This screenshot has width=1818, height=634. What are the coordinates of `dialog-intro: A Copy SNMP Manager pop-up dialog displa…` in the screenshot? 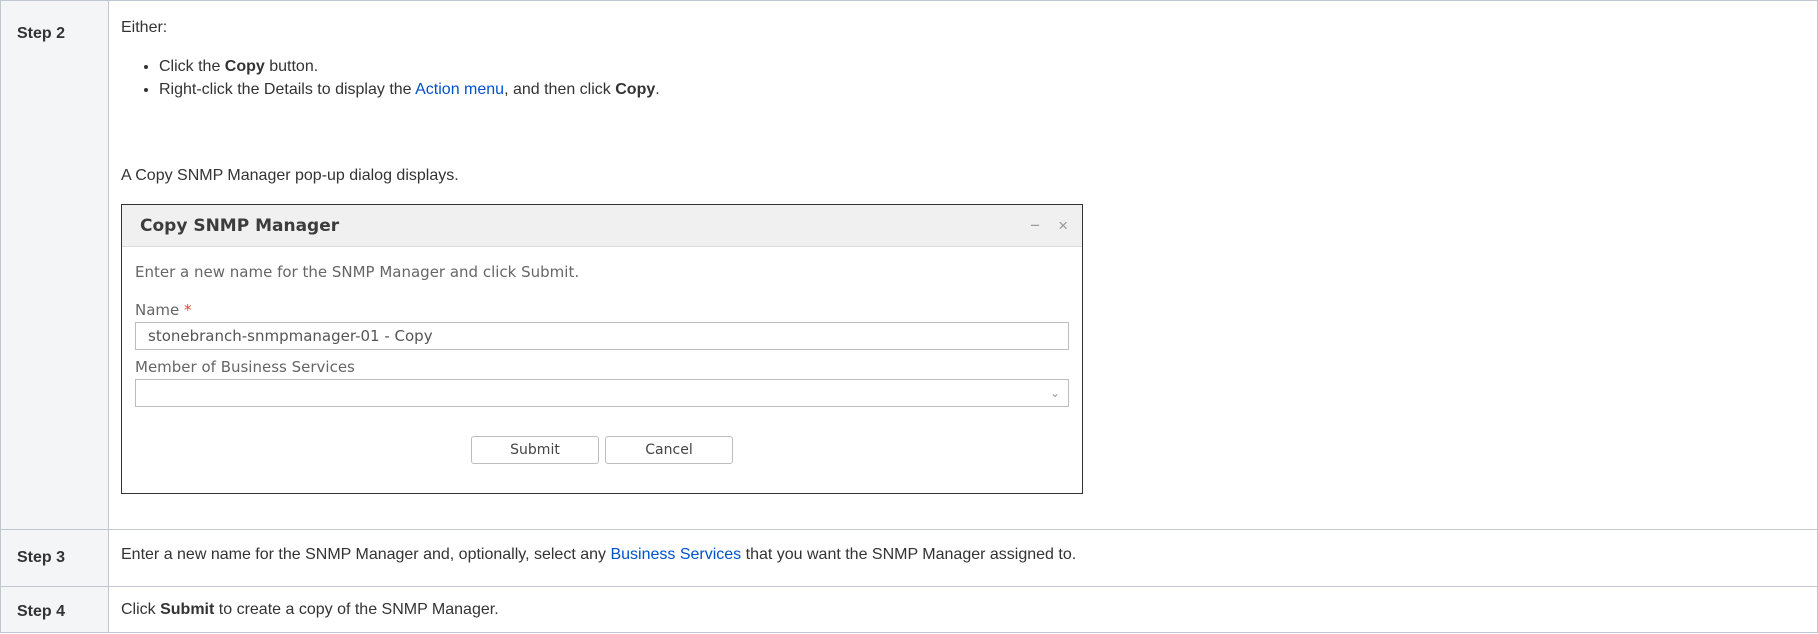 It's located at (290, 175).